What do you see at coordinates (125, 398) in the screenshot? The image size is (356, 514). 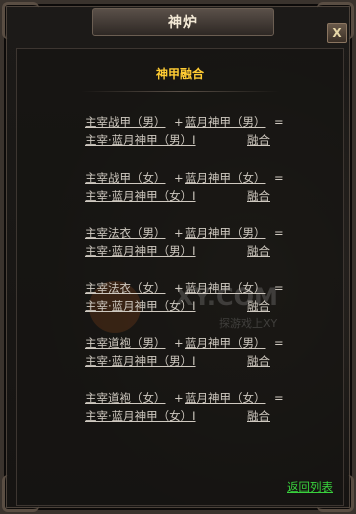 I see `ingredient-a-link: 主宰道袍（女）` at bounding box center [125, 398].